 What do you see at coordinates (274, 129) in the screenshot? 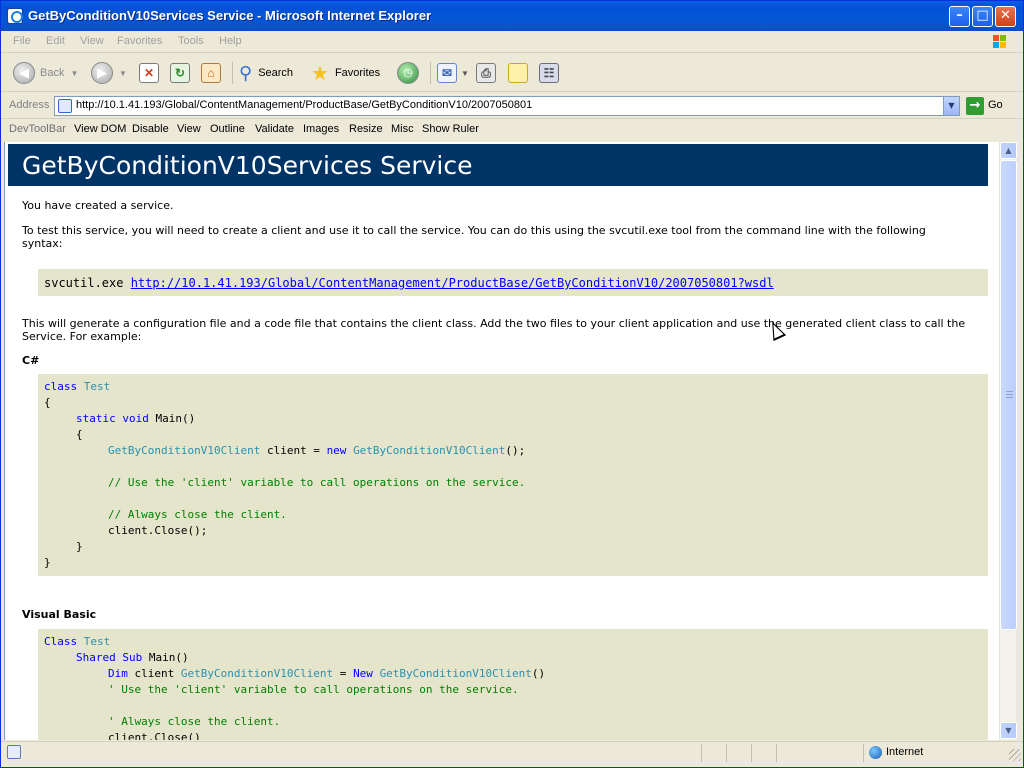
I see `devtoolbar-validate: Validate` at bounding box center [274, 129].